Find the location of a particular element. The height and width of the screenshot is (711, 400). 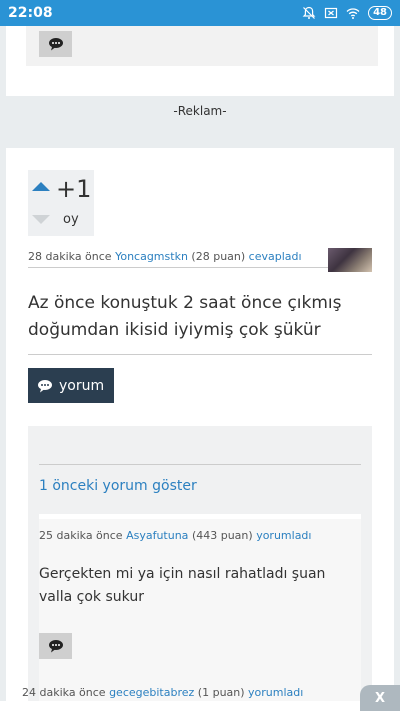

avatar is located at coordinates (350, 260).